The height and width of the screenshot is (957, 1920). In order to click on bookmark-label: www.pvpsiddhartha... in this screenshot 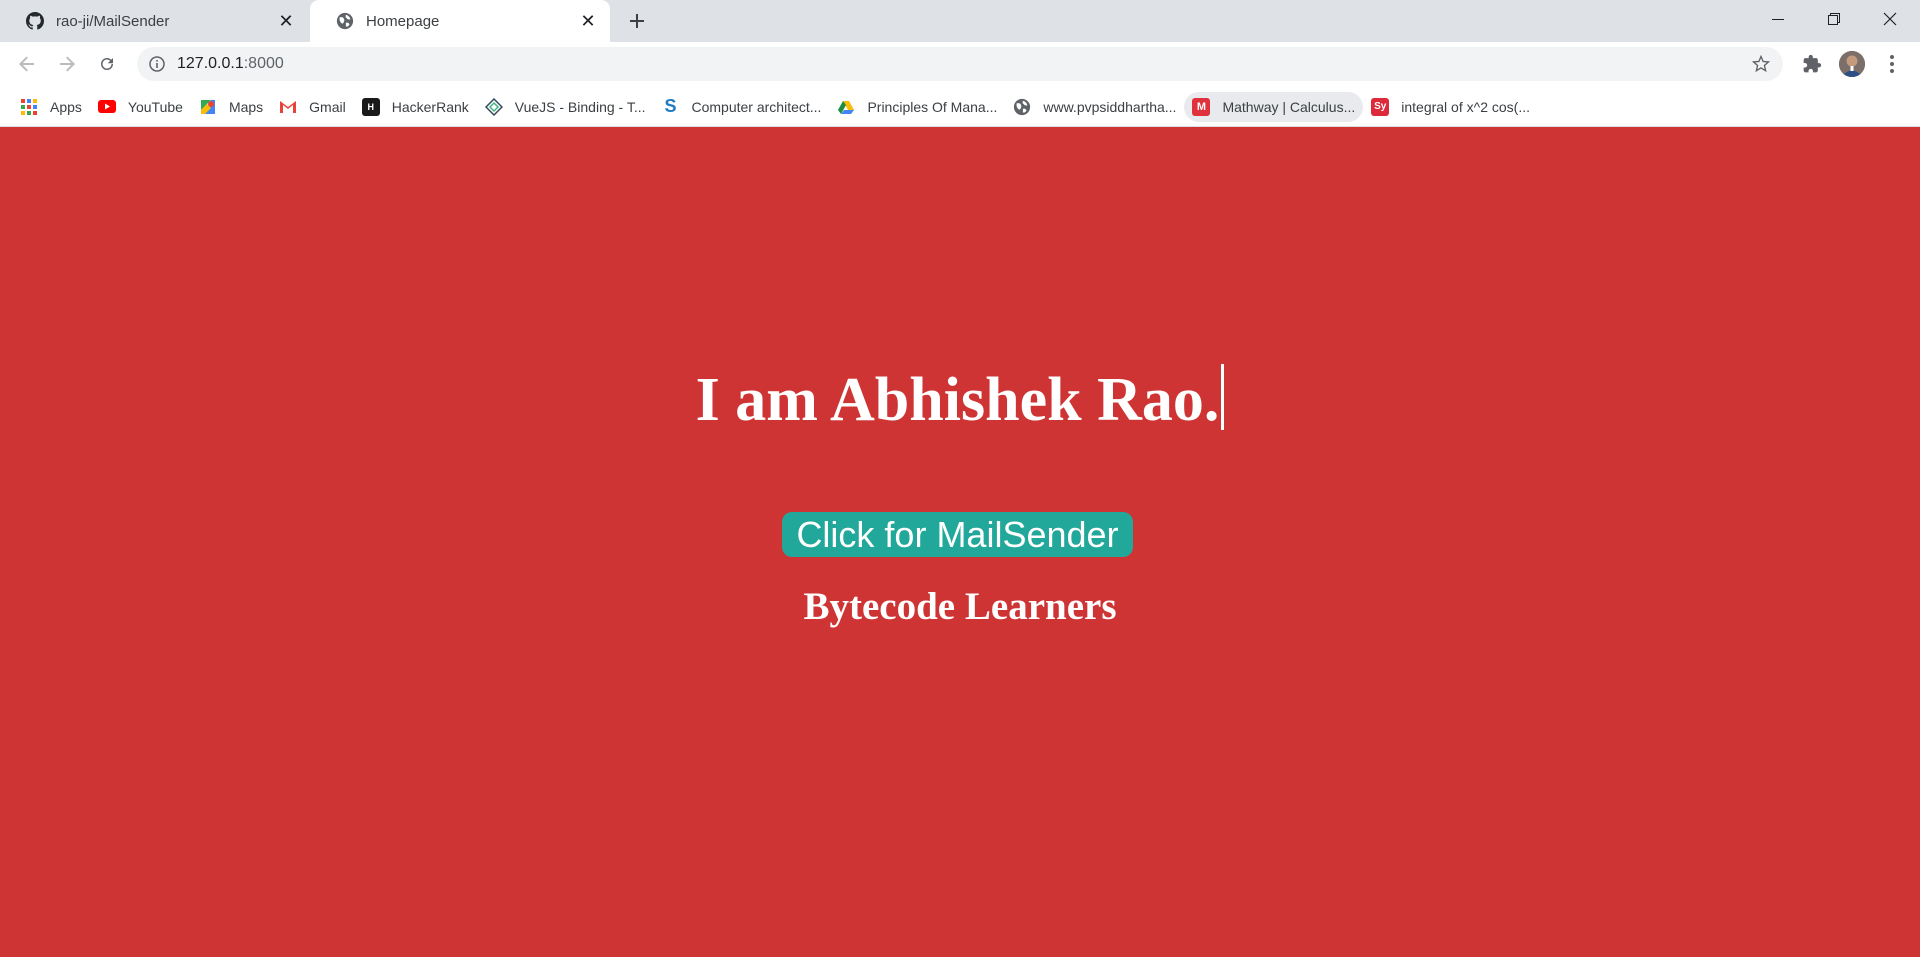, I will do `click(1110, 106)`.